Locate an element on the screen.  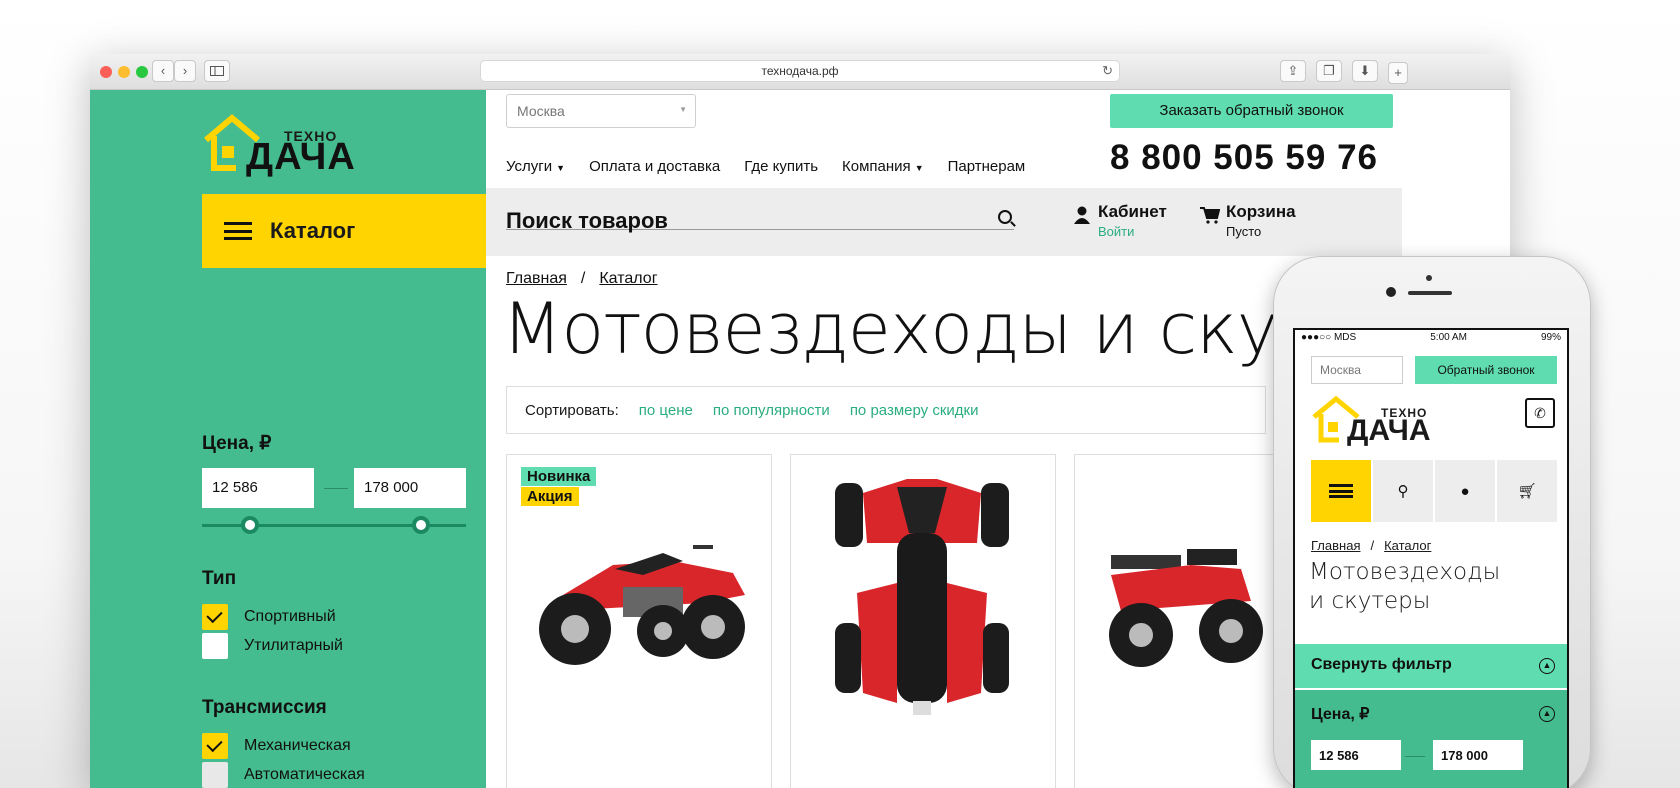
mobile-menu-button is located at coordinates (1341, 491).